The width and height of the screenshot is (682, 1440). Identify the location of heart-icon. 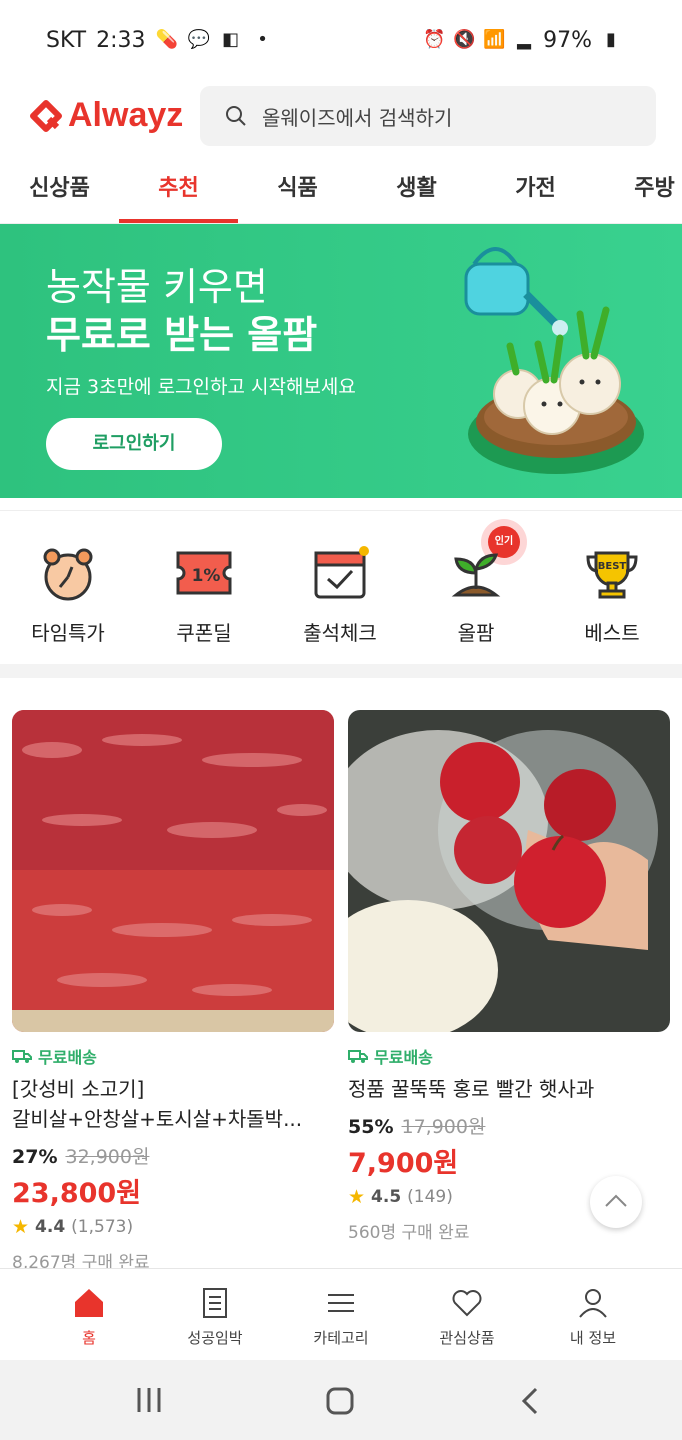
(467, 1303).